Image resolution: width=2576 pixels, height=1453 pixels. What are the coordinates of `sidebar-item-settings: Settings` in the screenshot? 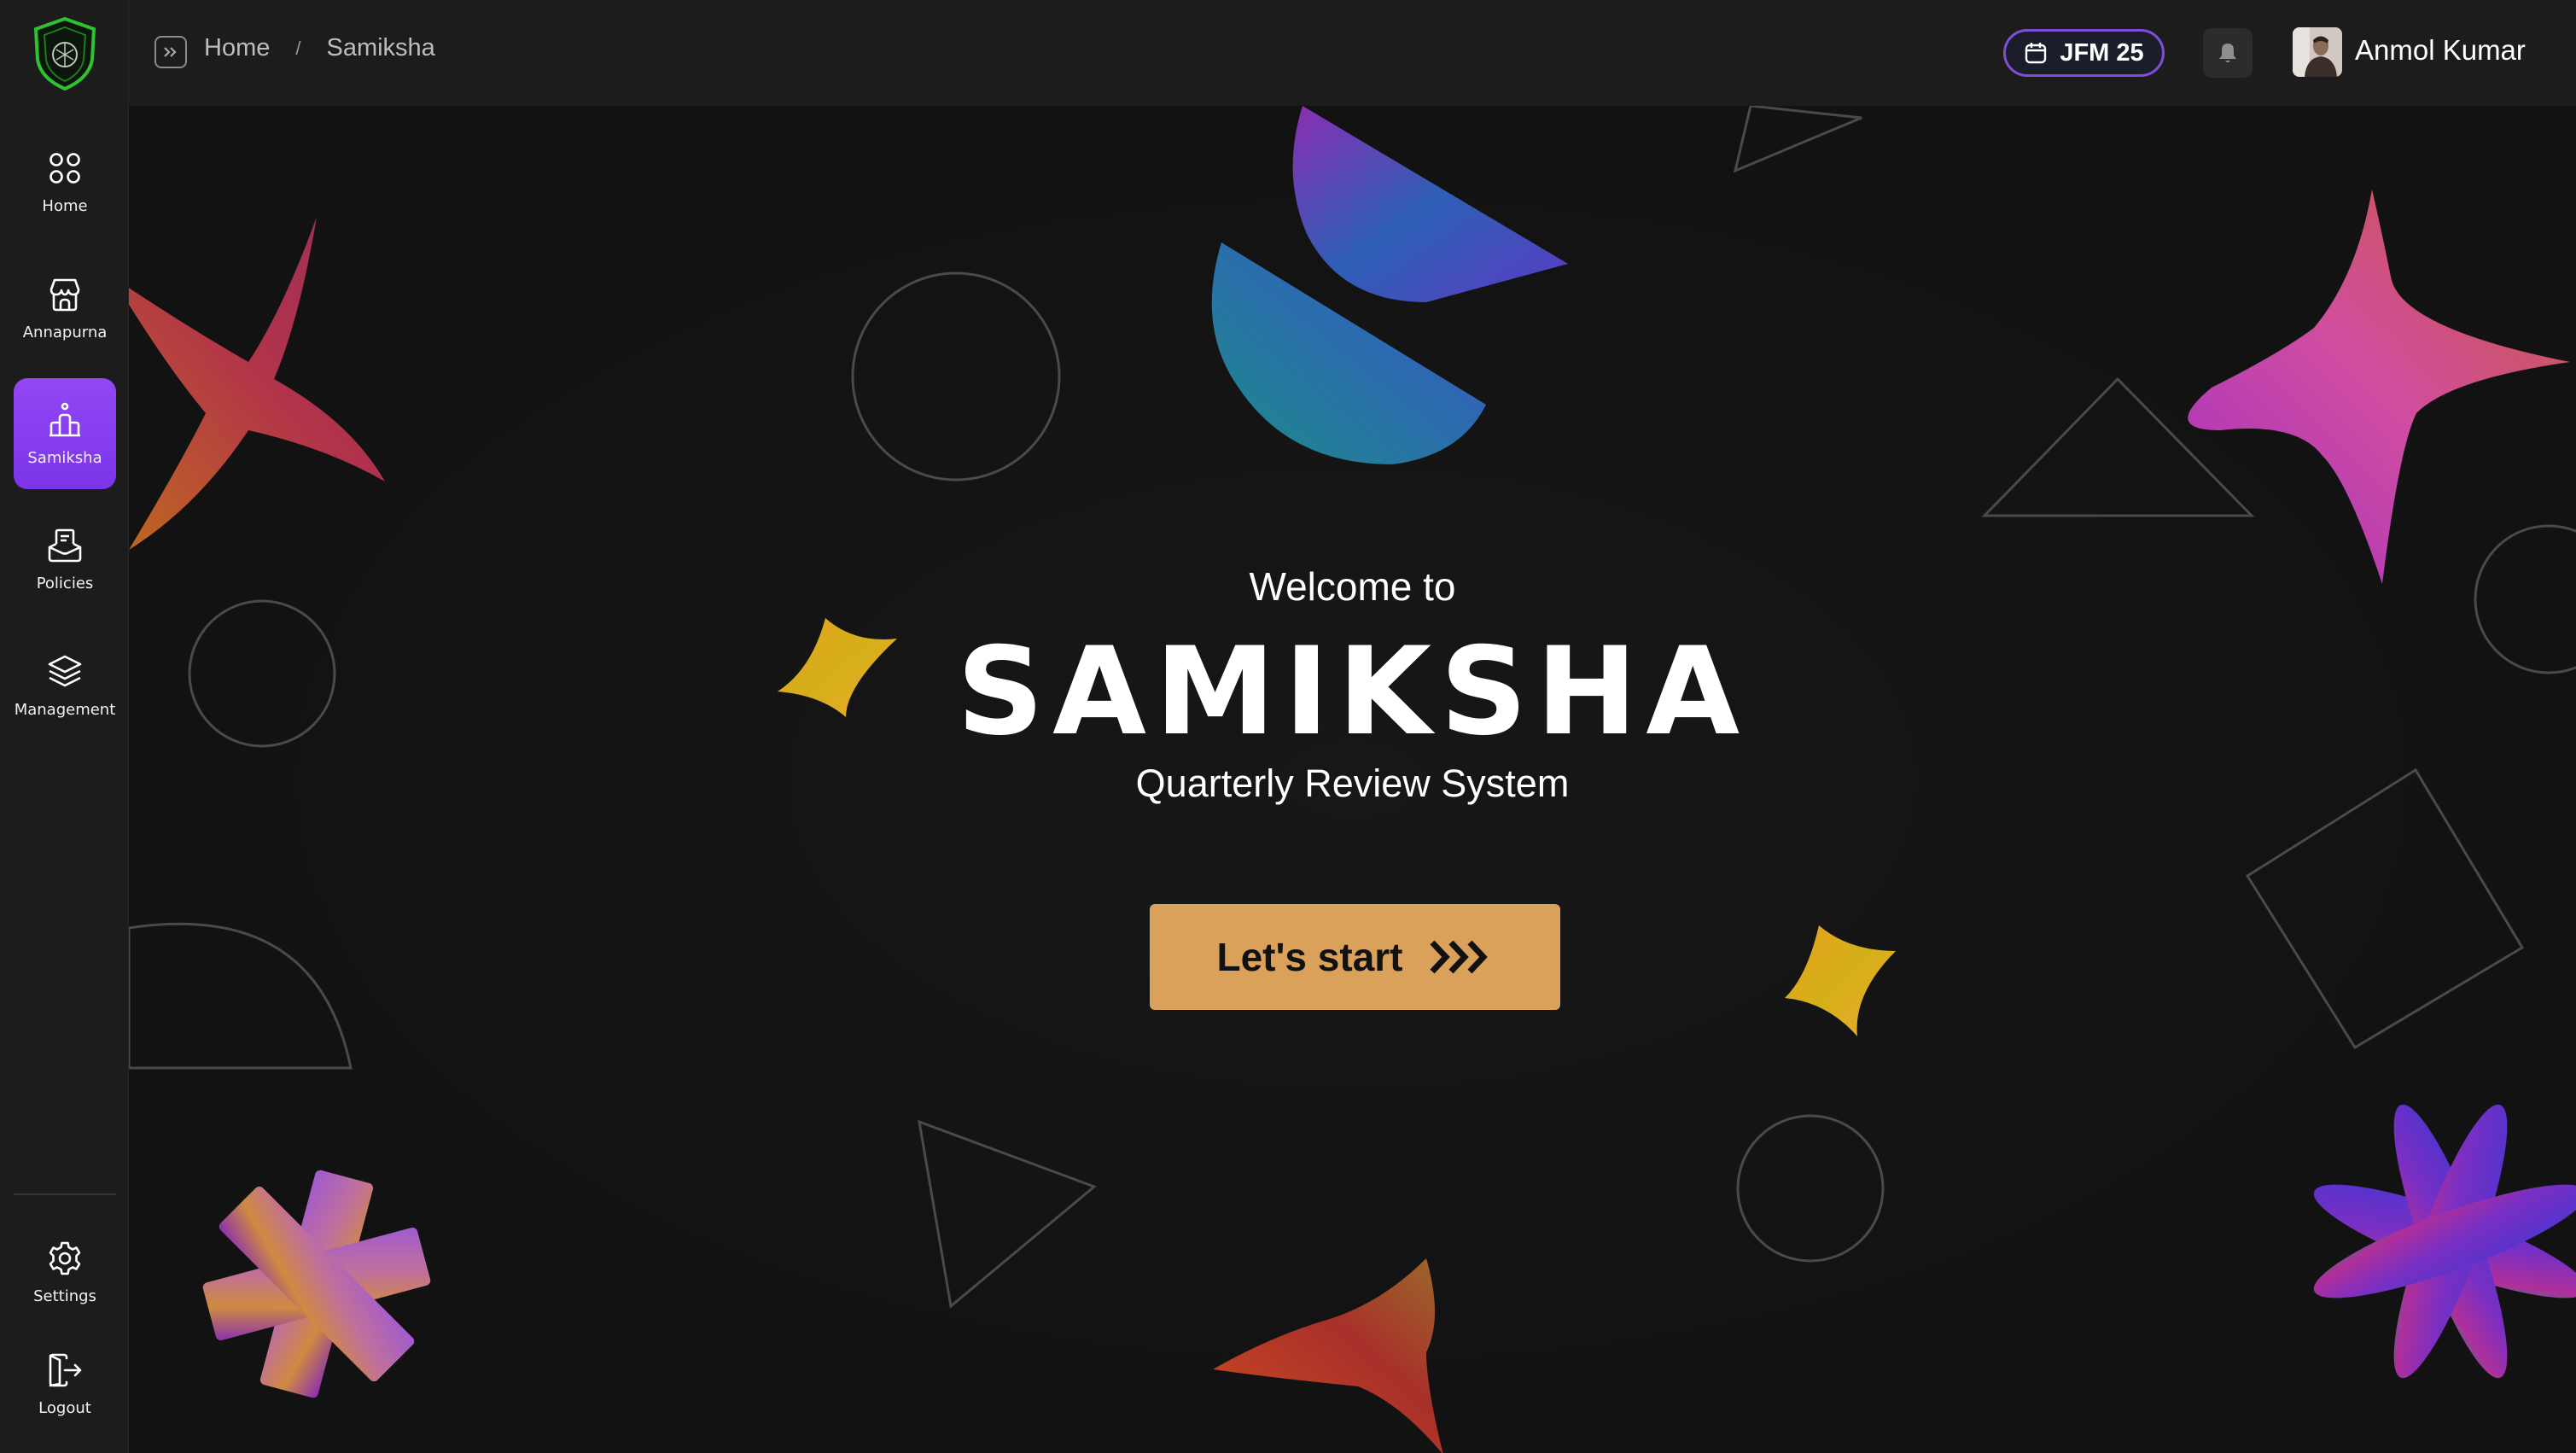 It's located at (65, 1272).